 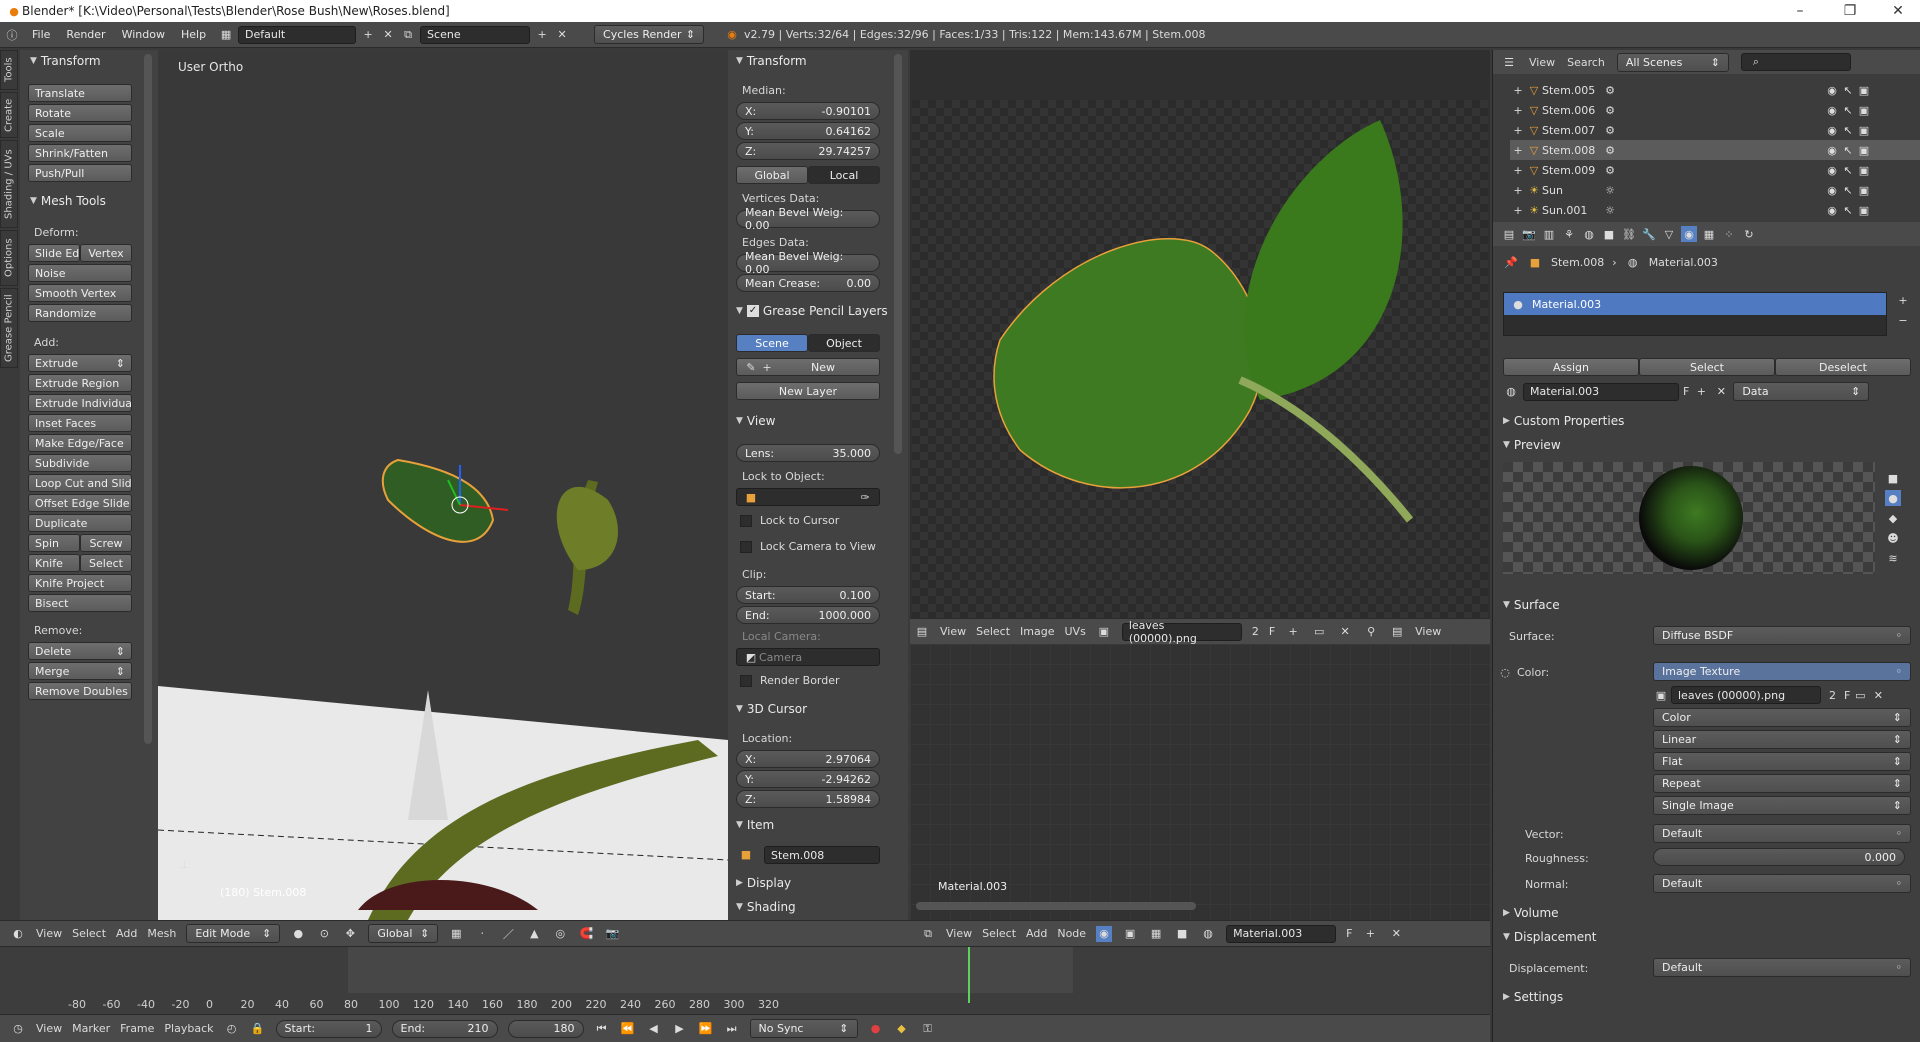 What do you see at coordinates (475, 34) in the screenshot?
I see `scene-field: Scene` at bounding box center [475, 34].